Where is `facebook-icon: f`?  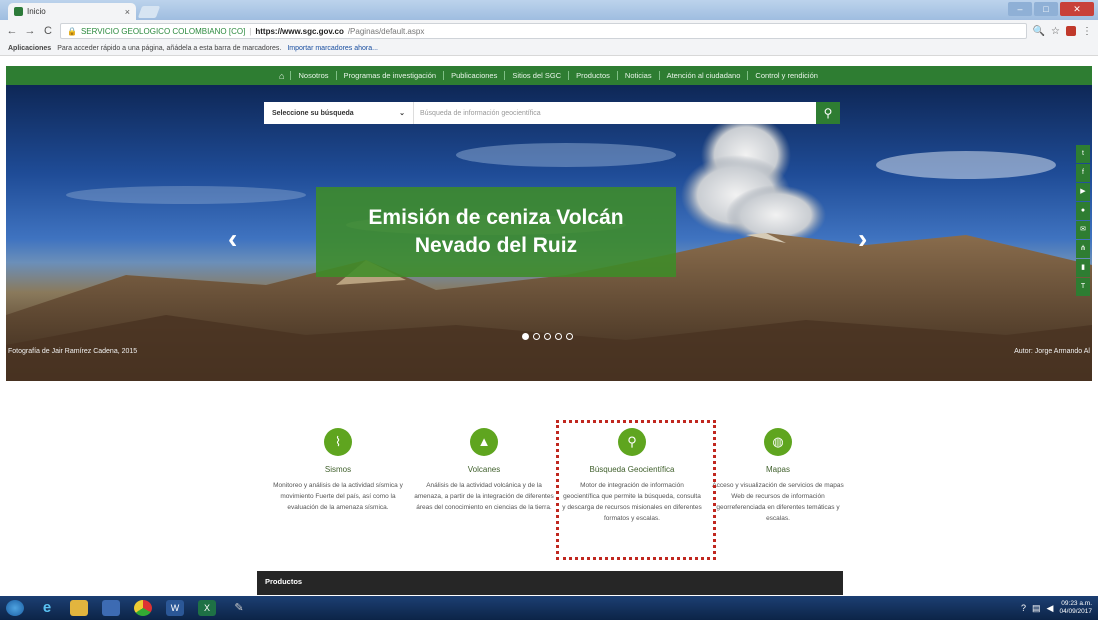 facebook-icon: f is located at coordinates (1083, 173).